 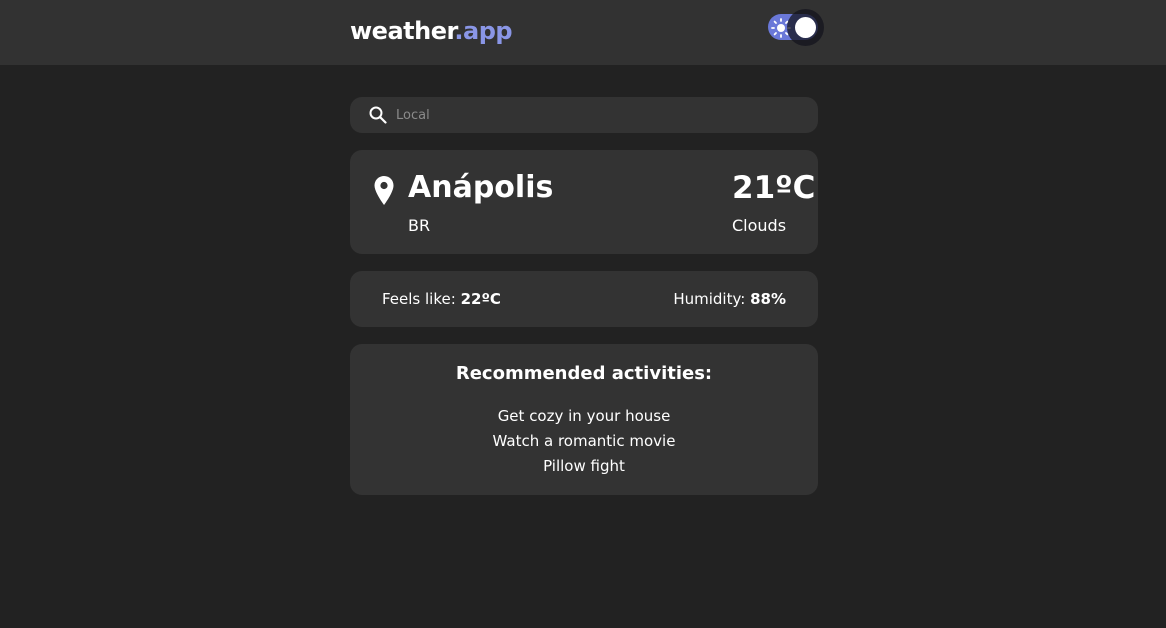 I want to click on humidity-value: 88%, so click(x=768, y=299).